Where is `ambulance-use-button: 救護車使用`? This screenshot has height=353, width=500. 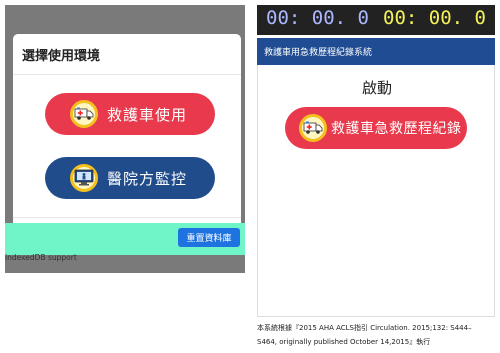
ambulance-use-button: 救護車使用 is located at coordinates (130, 114).